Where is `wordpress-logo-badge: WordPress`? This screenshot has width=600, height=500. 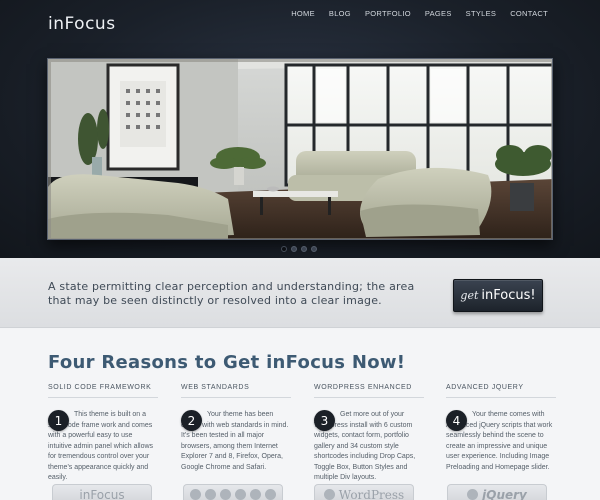
wordpress-logo-badge: WordPress is located at coordinates (364, 492).